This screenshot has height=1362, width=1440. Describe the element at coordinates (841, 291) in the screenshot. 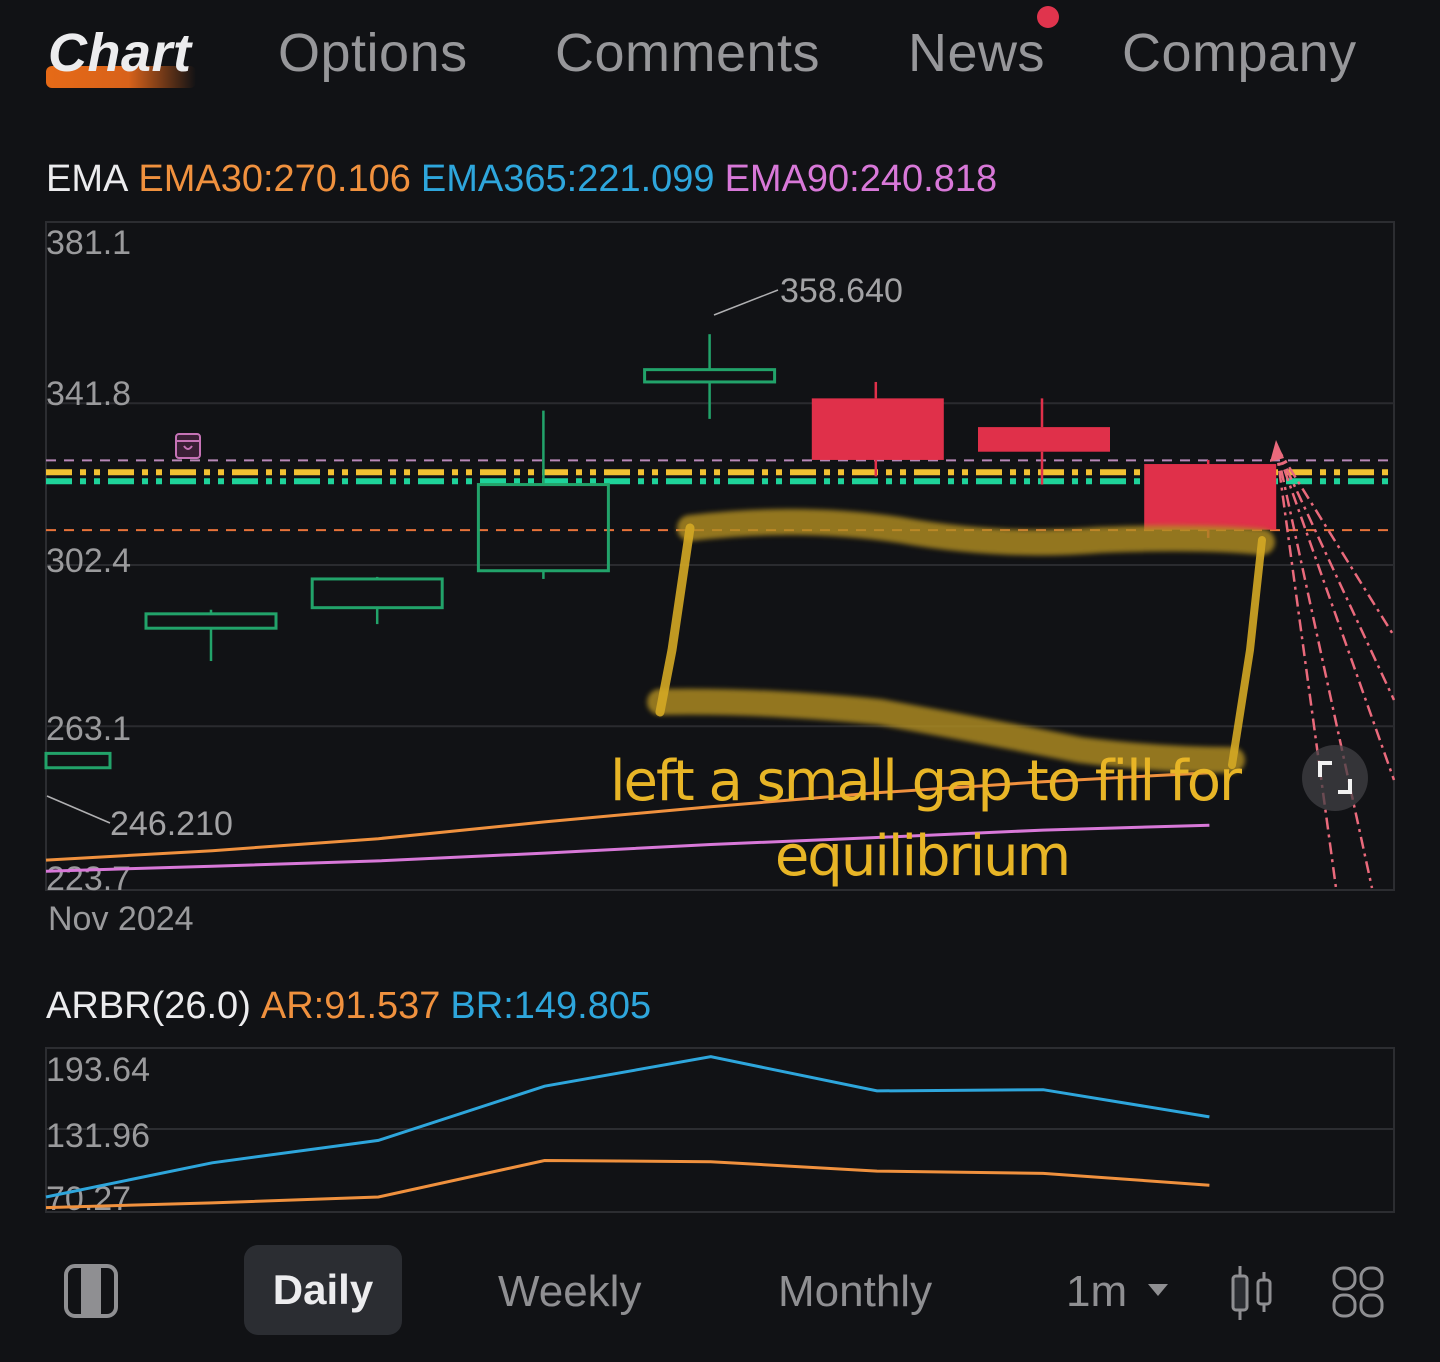

I see `max-price-label: 358.640` at that location.